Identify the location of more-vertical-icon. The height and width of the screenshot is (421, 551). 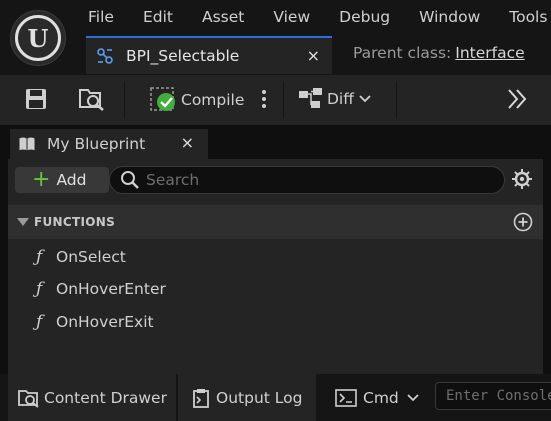
(264, 99).